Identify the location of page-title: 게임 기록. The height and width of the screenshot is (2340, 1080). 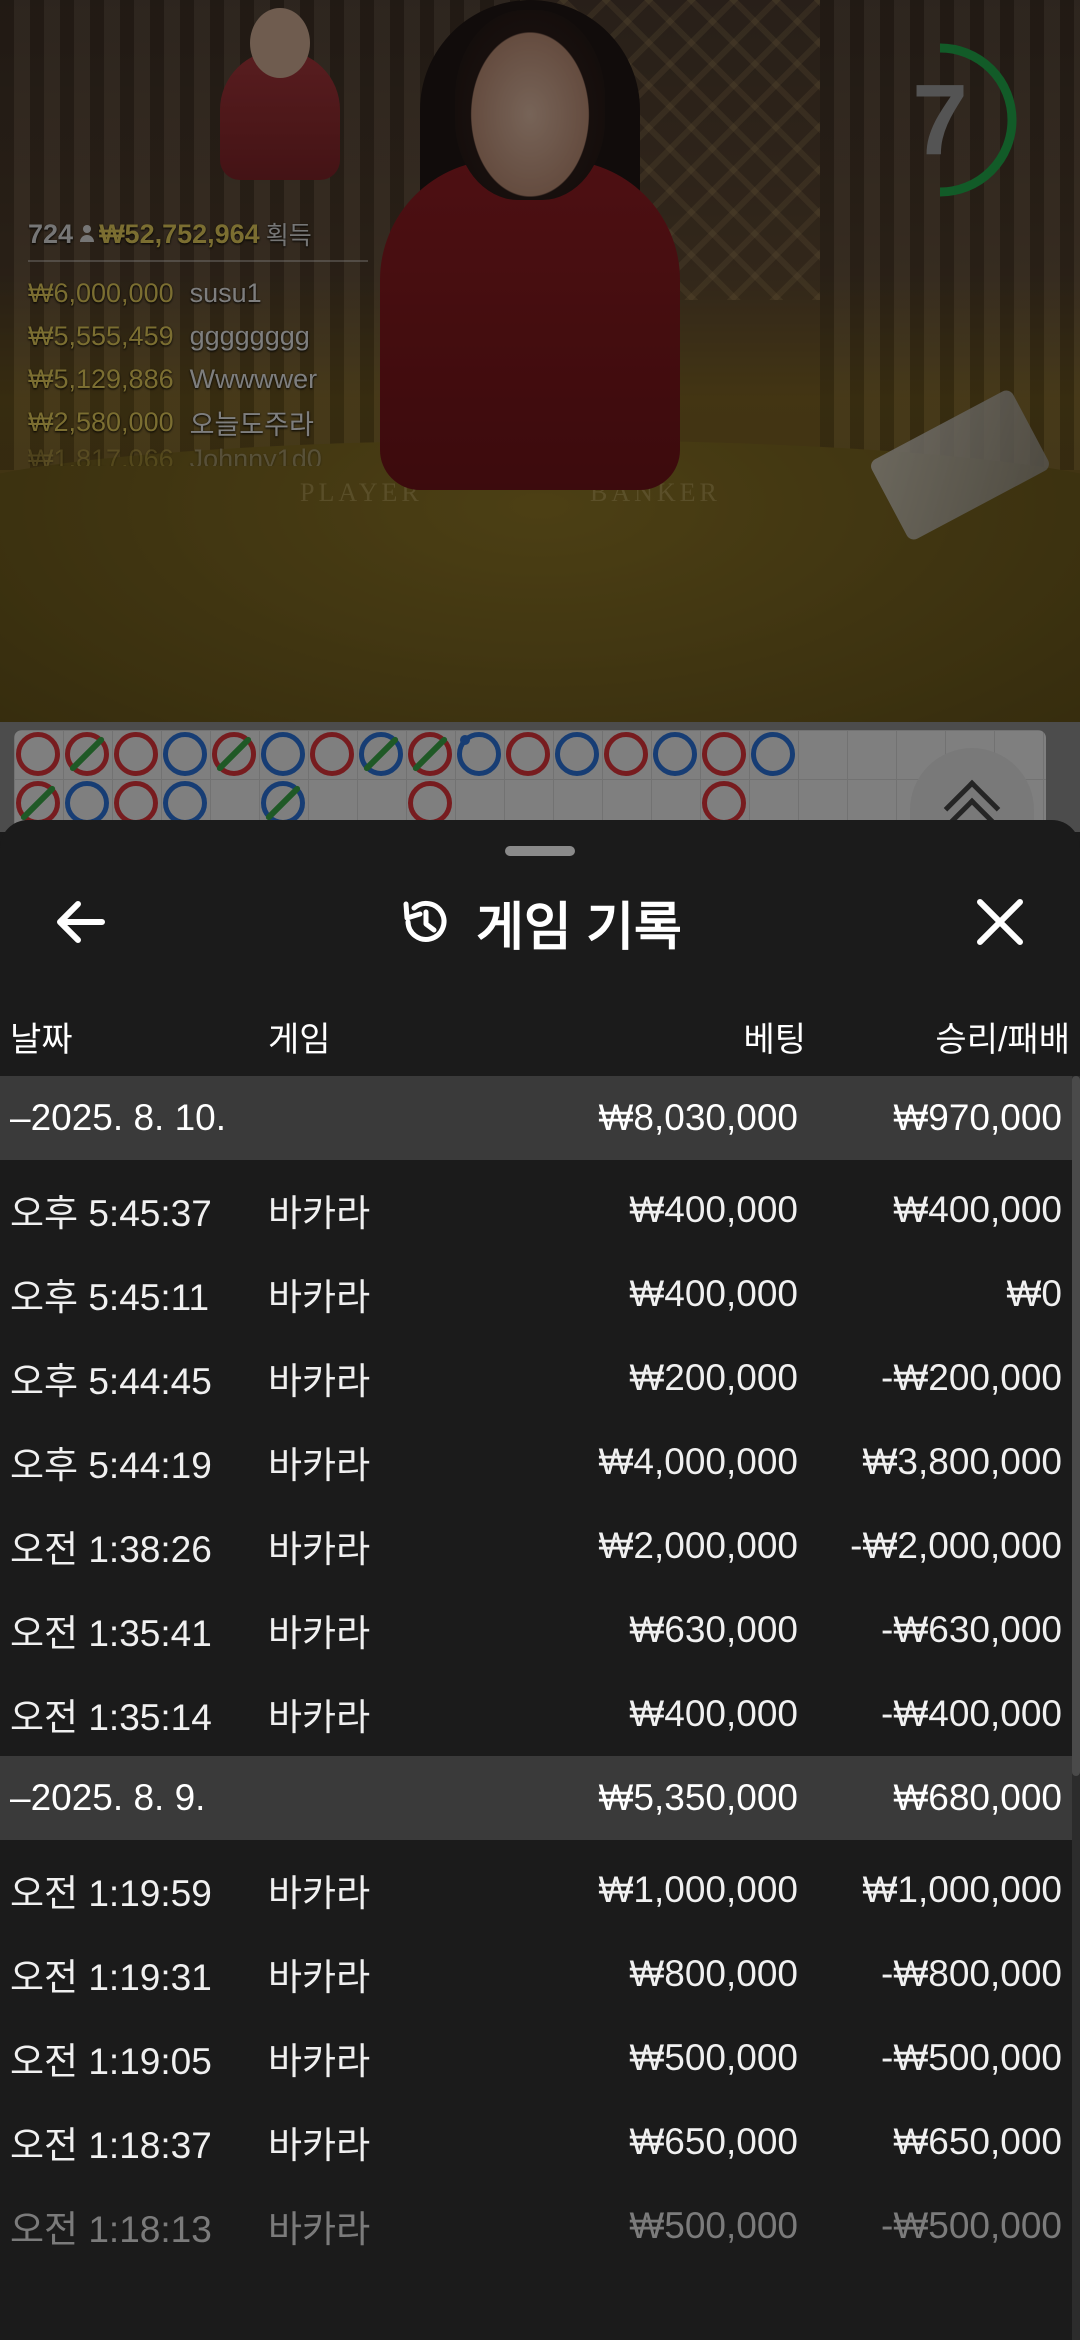
(579, 927).